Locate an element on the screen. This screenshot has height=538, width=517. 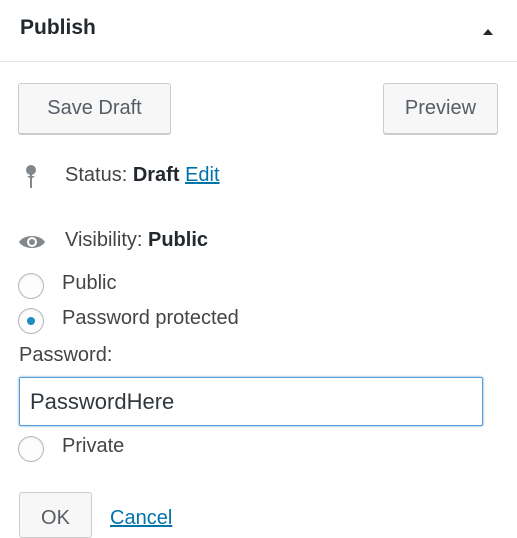
panel-title: Publish is located at coordinates (58, 27).